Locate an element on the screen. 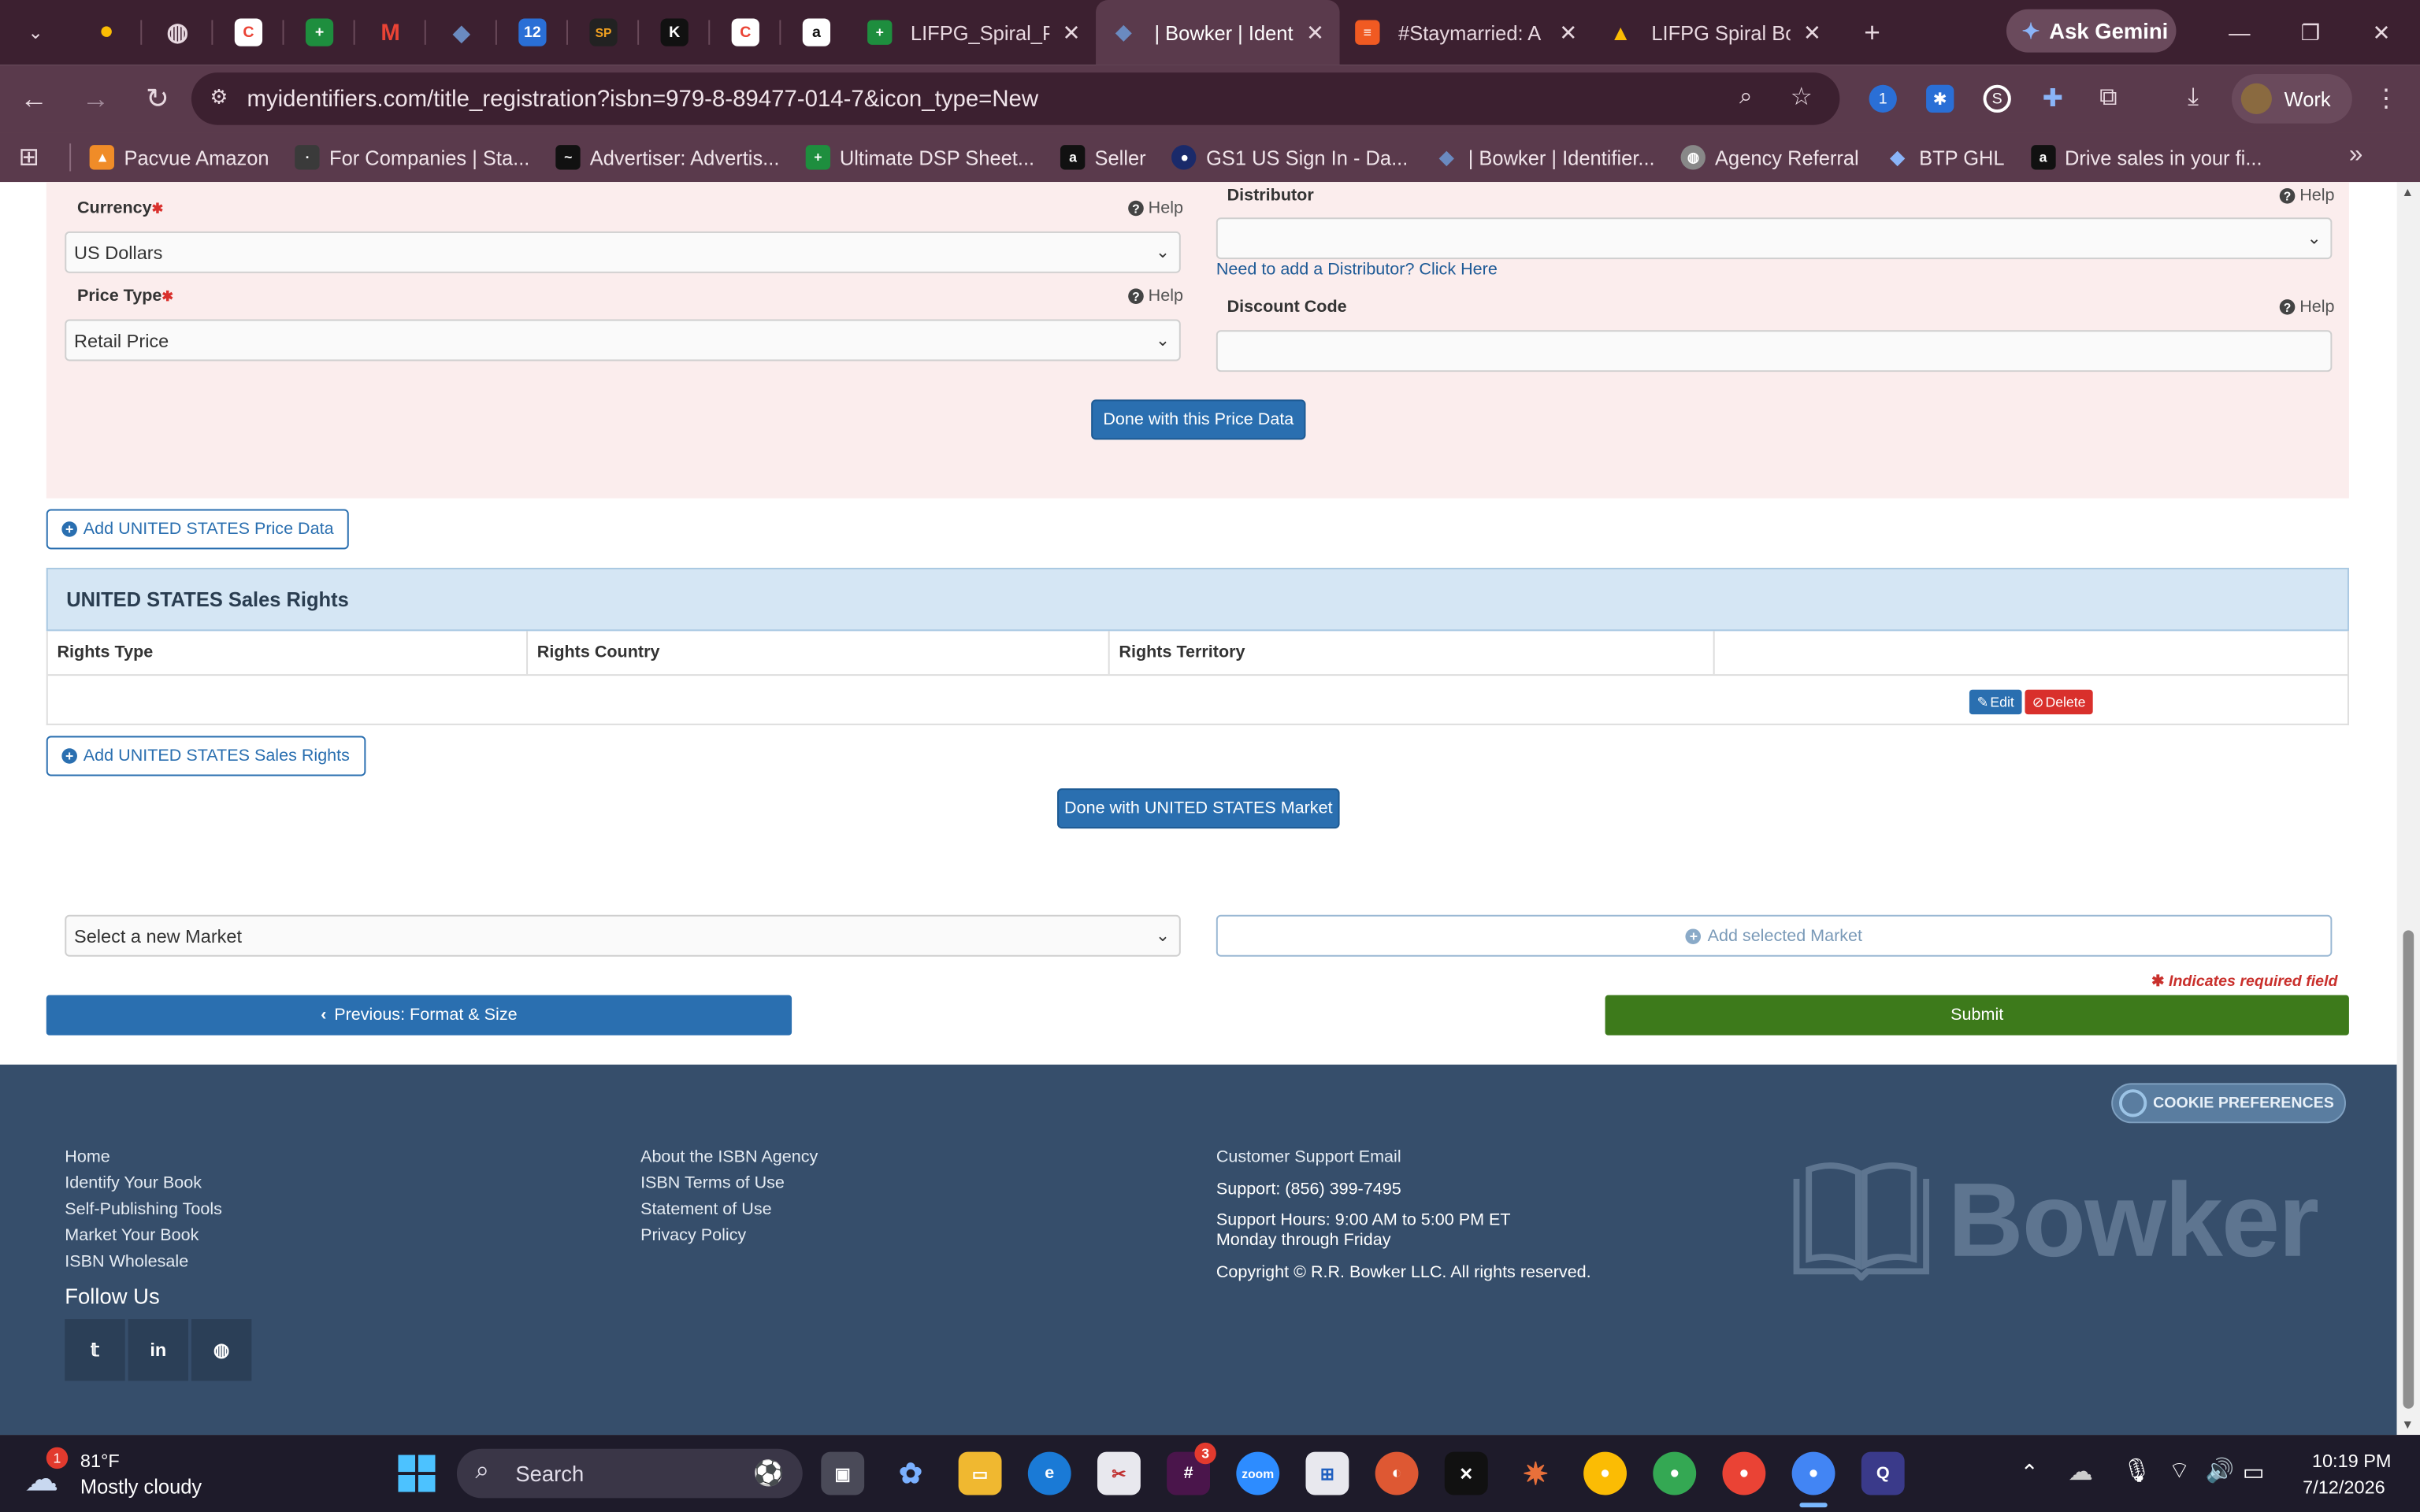  onedrive-icon: ☁ is located at coordinates (2080, 1471).